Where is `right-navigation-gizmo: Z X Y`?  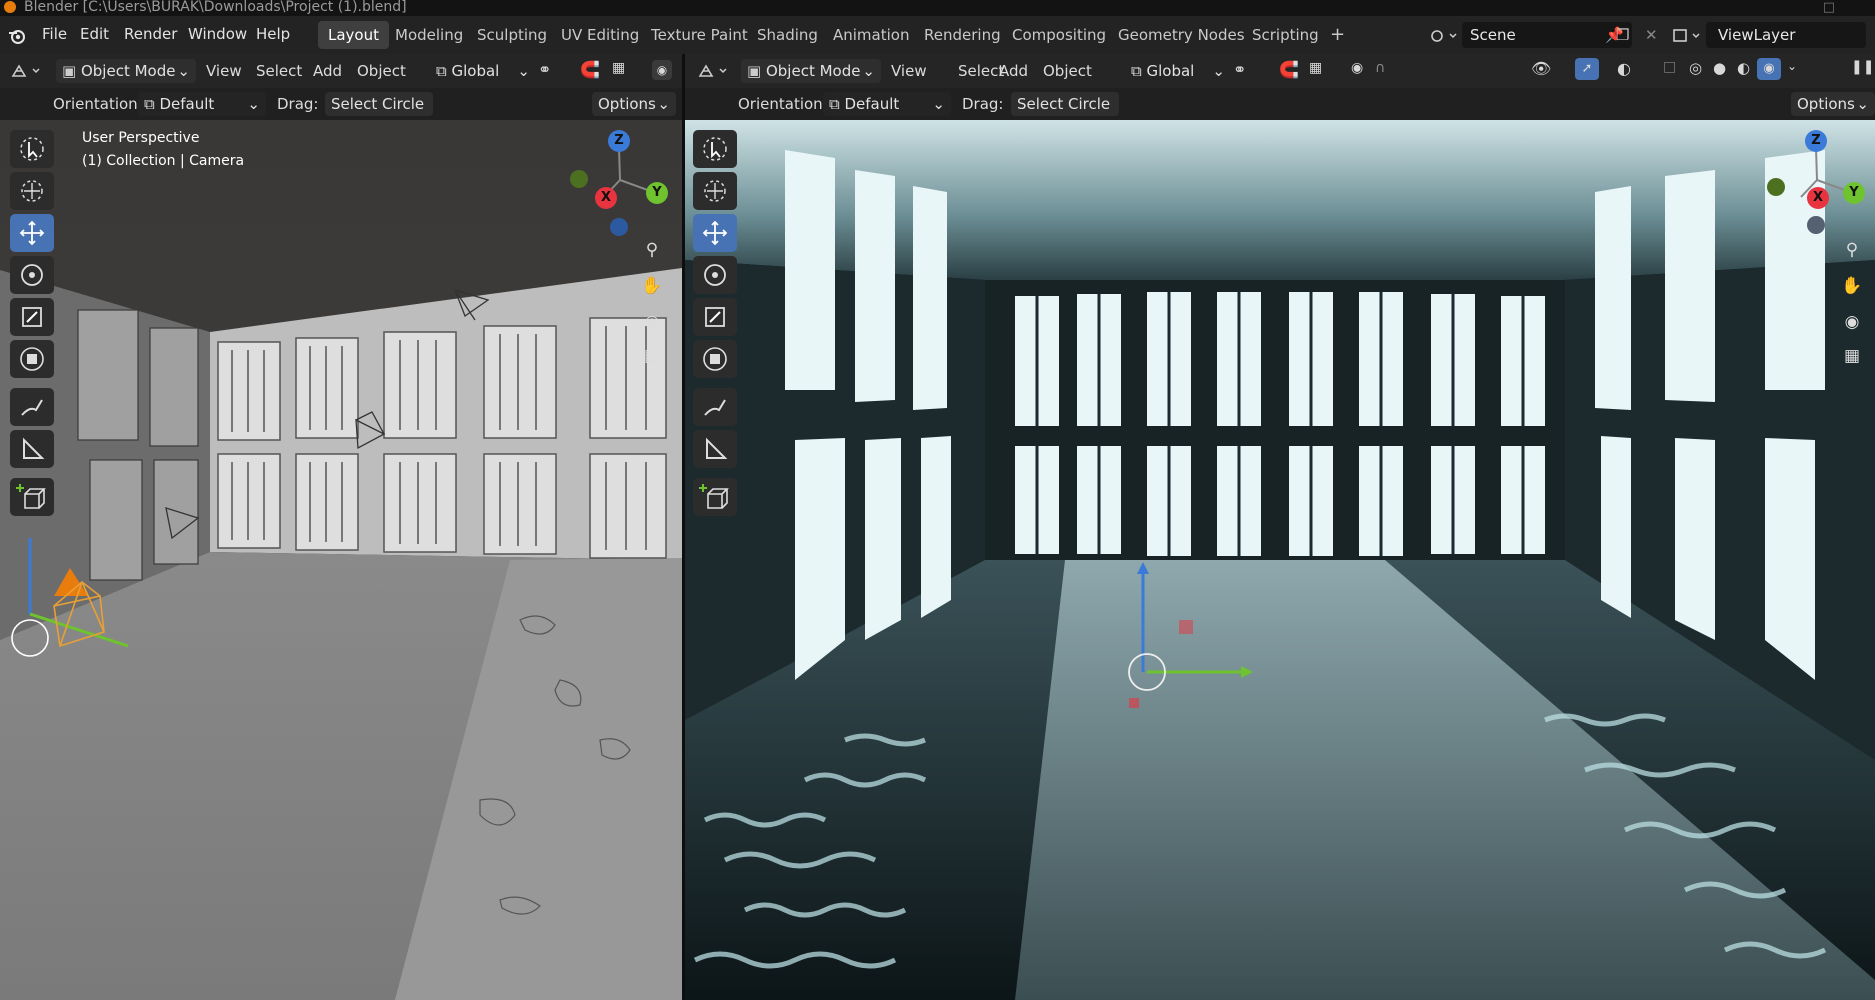 right-navigation-gizmo: Z X Y is located at coordinates (1815, 182).